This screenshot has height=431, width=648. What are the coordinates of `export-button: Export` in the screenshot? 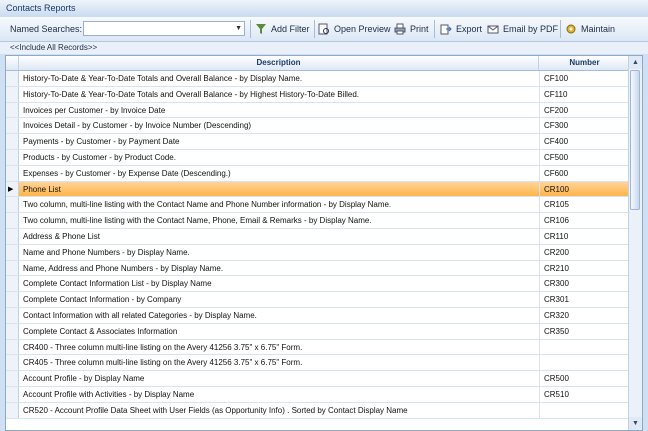 It's located at (461, 29).